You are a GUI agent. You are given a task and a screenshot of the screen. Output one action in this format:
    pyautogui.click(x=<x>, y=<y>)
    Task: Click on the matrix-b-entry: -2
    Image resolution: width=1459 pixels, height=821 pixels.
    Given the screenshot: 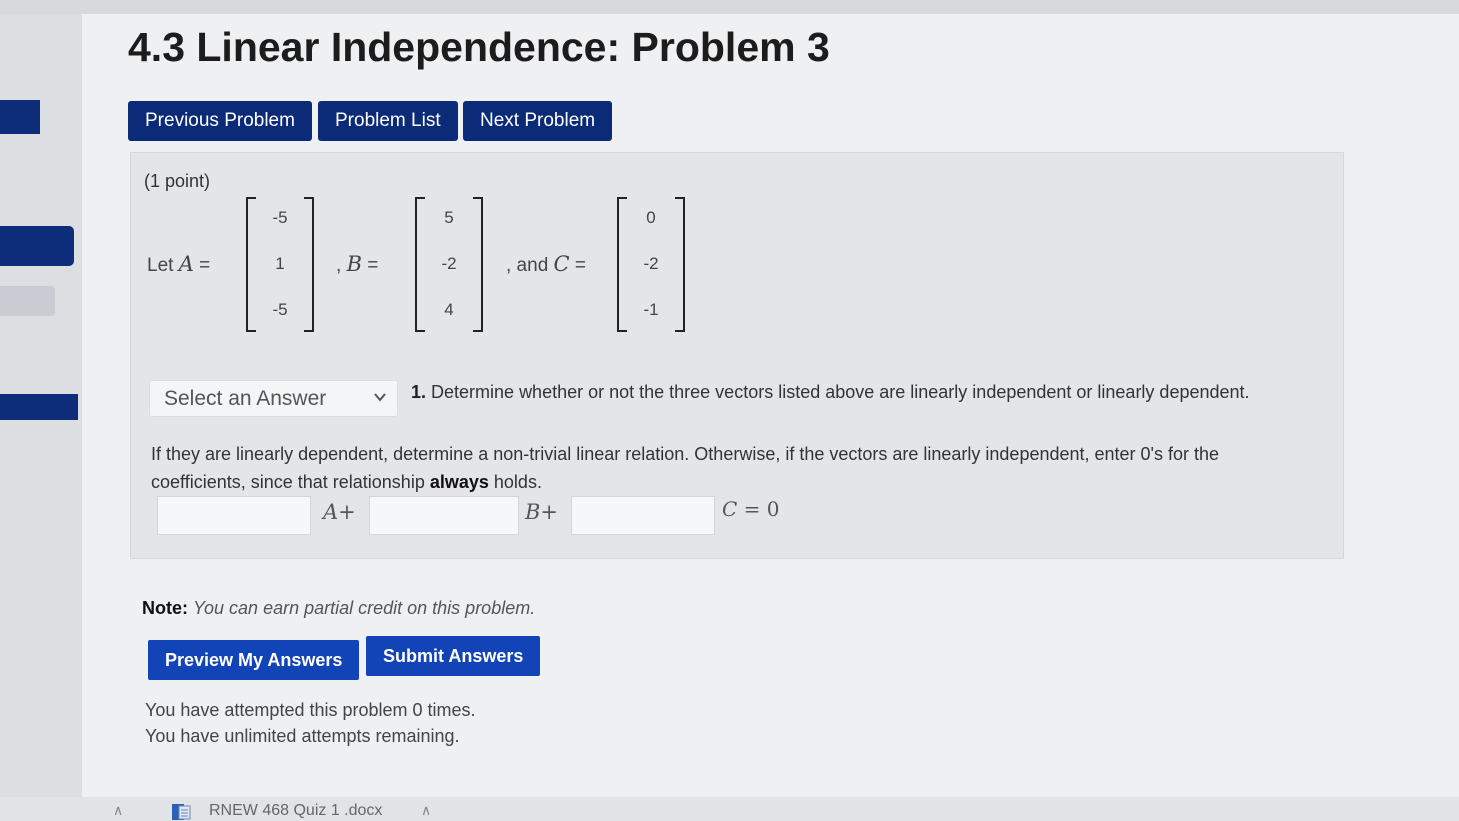 What is the action you would take?
    pyautogui.click(x=449, y=263)
    